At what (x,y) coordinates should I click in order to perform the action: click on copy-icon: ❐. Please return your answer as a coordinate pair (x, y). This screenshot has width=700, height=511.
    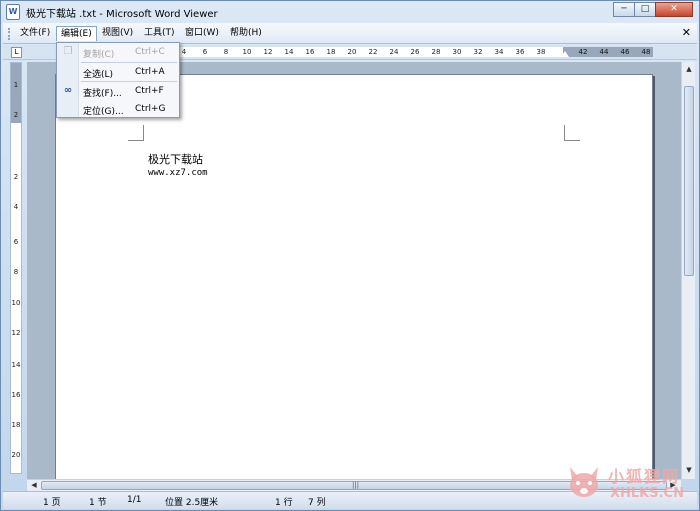
    Looking at the image, I should click on (68, 51).